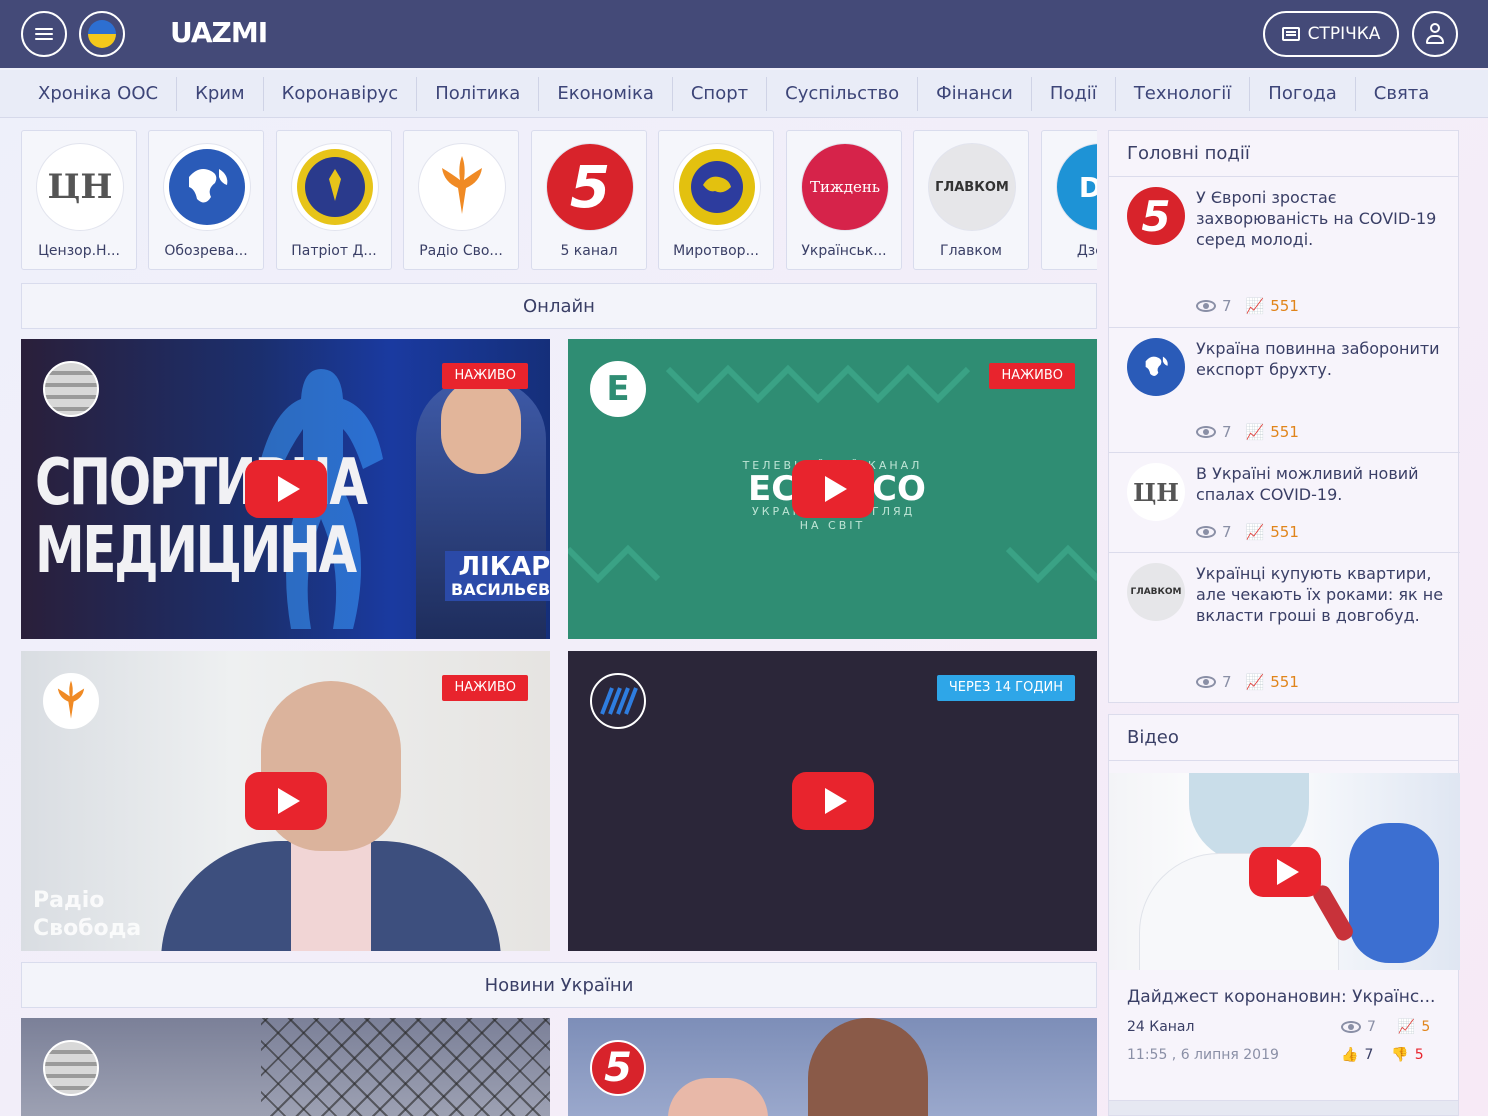 The width and height of the screenshot is (1488, 1116). What do you see at coordinates (69, 900) in the screenshot?
I see `tile-caption: Радіо` at bounding box center [69, 900].